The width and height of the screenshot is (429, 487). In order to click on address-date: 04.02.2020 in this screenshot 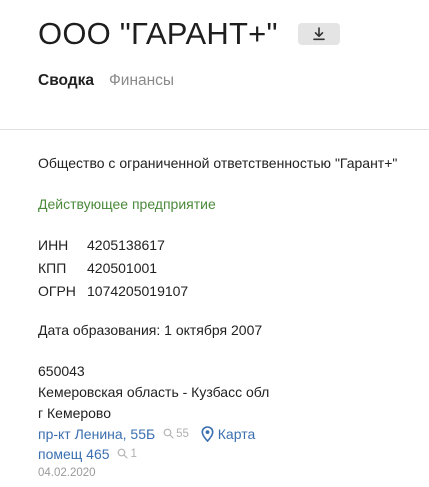, I will do `click(67, 473)`.